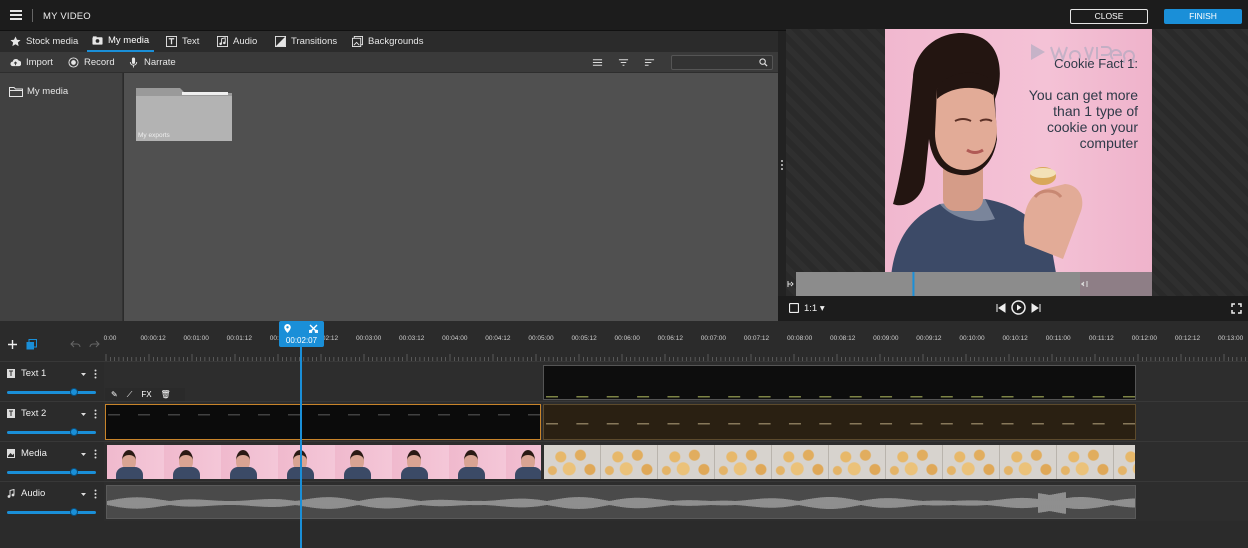 Image resolution: width=1248 pixels, height=548 pixels. What do you see at coordinates (94, 344) in the screenshot?
I see `redo-icon` at bounding box center [94, 344].